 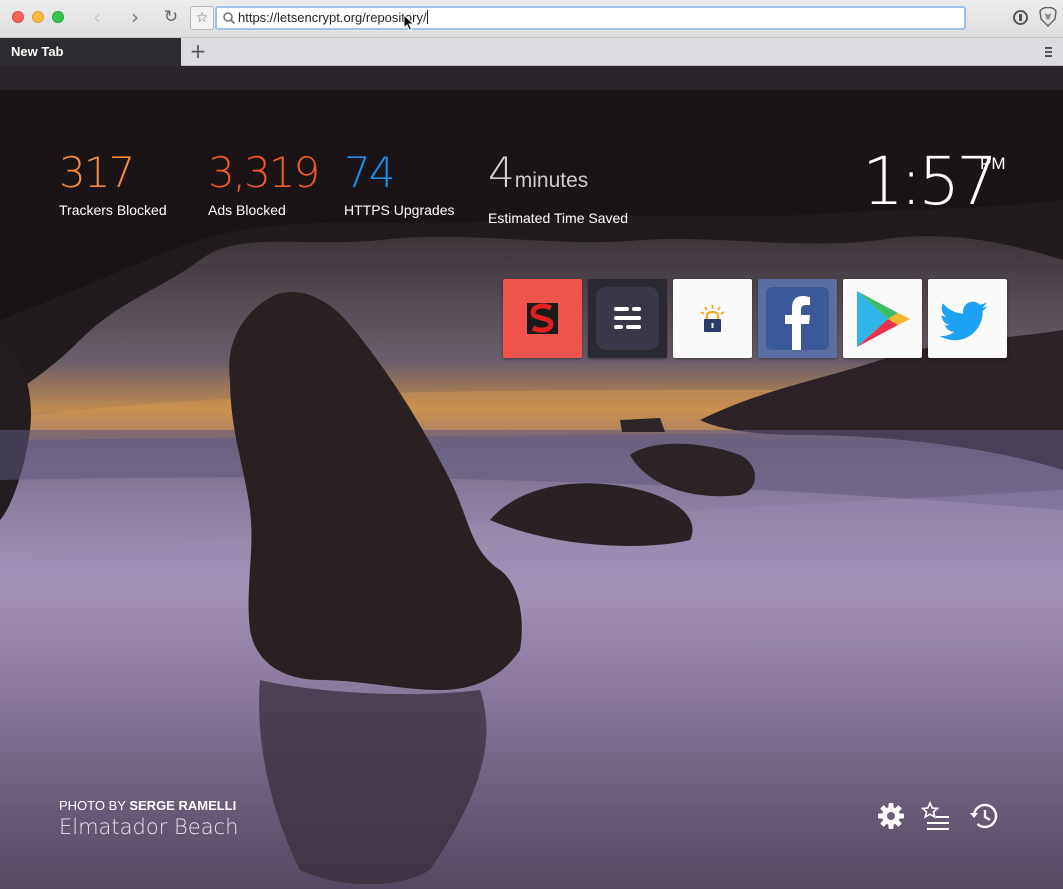 What do you see at coordinates (1048, 17) in the screenshot?
I see `brave-shields-icon` at bounding box center [1048, 17].